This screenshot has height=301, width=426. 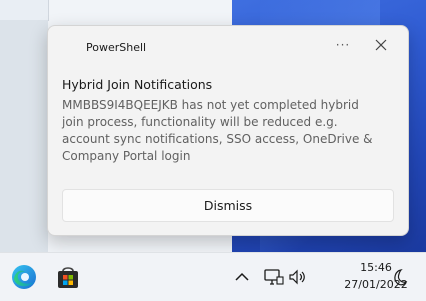 I want to click on volume-icon, so click(x=298, y=277).